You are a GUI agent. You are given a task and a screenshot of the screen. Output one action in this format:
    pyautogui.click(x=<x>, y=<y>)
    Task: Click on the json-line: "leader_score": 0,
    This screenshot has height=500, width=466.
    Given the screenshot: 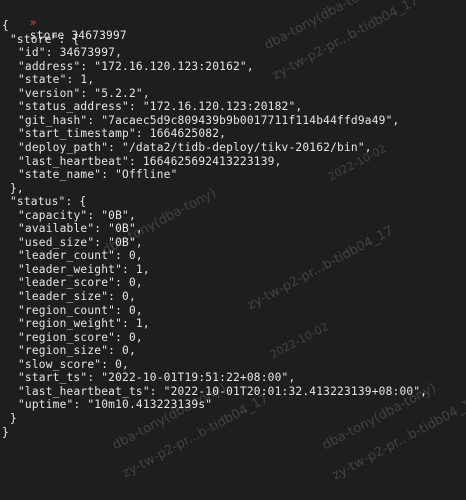 What is the action you would take?
    pyautogui.click(x=80, y=283)
    